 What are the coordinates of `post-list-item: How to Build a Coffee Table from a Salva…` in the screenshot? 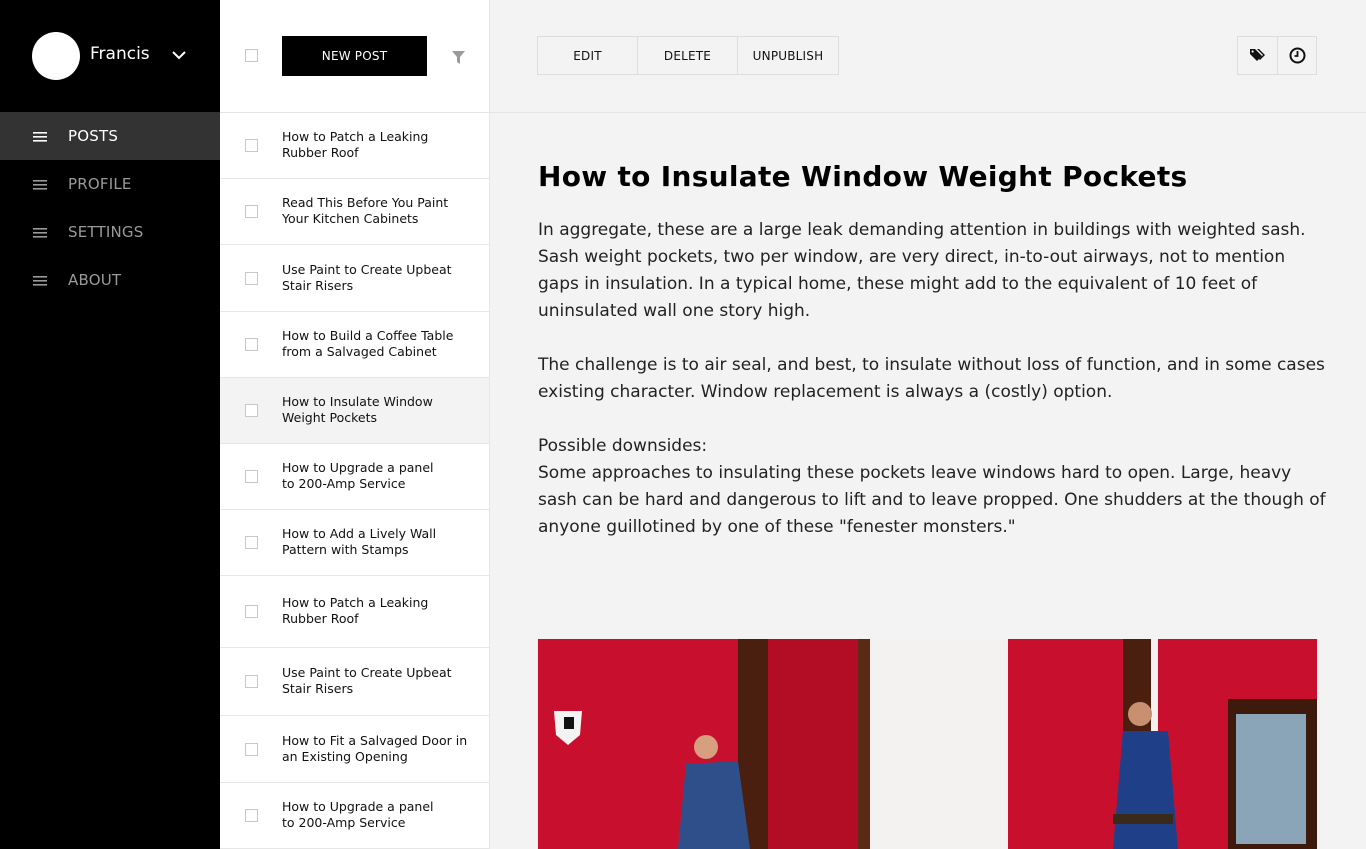 It's located at (354, 345).